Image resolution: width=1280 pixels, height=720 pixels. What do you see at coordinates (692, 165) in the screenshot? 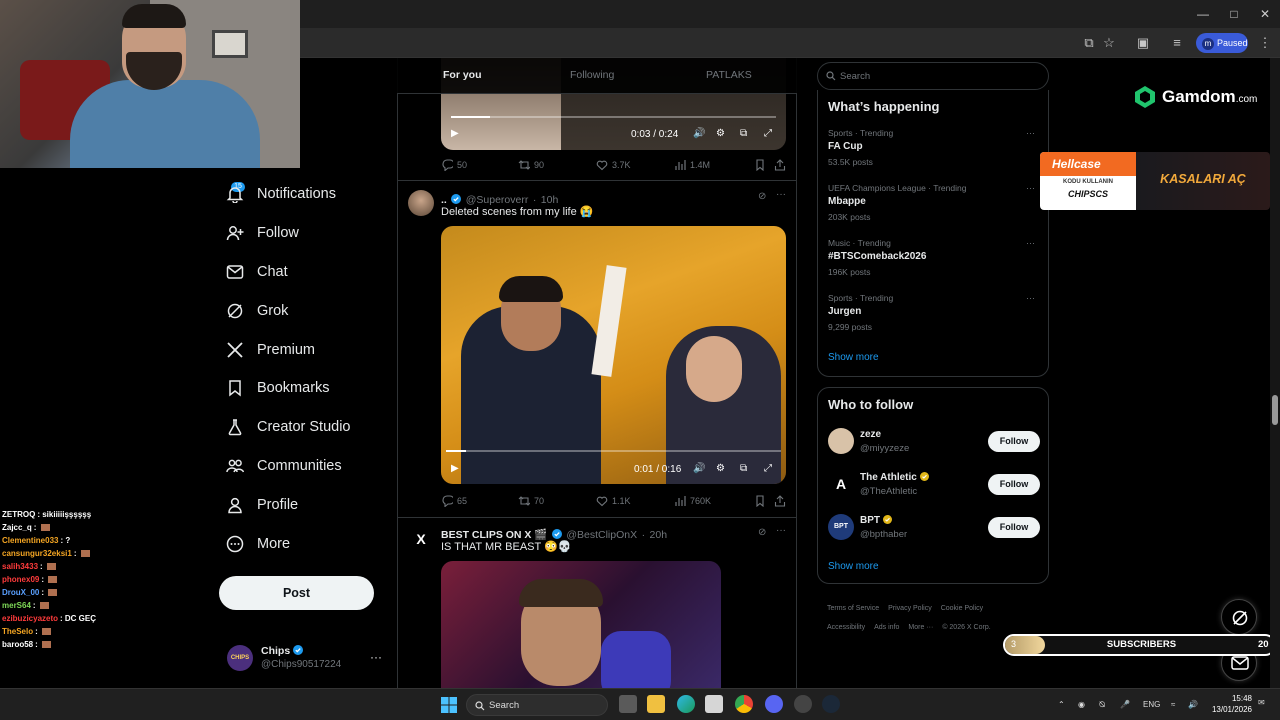
I see `views-action: 1.4M` at bounding box center [692, 165].